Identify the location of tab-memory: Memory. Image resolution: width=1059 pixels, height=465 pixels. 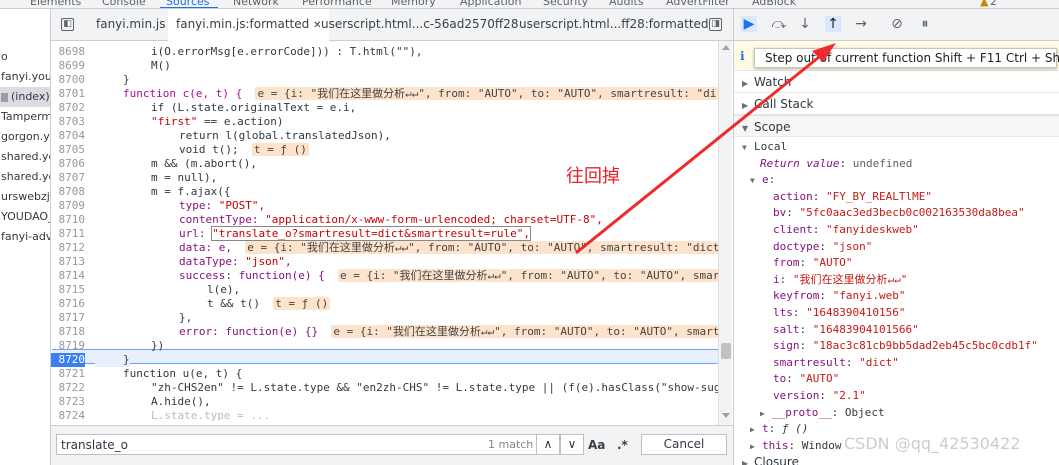
(413, 4).